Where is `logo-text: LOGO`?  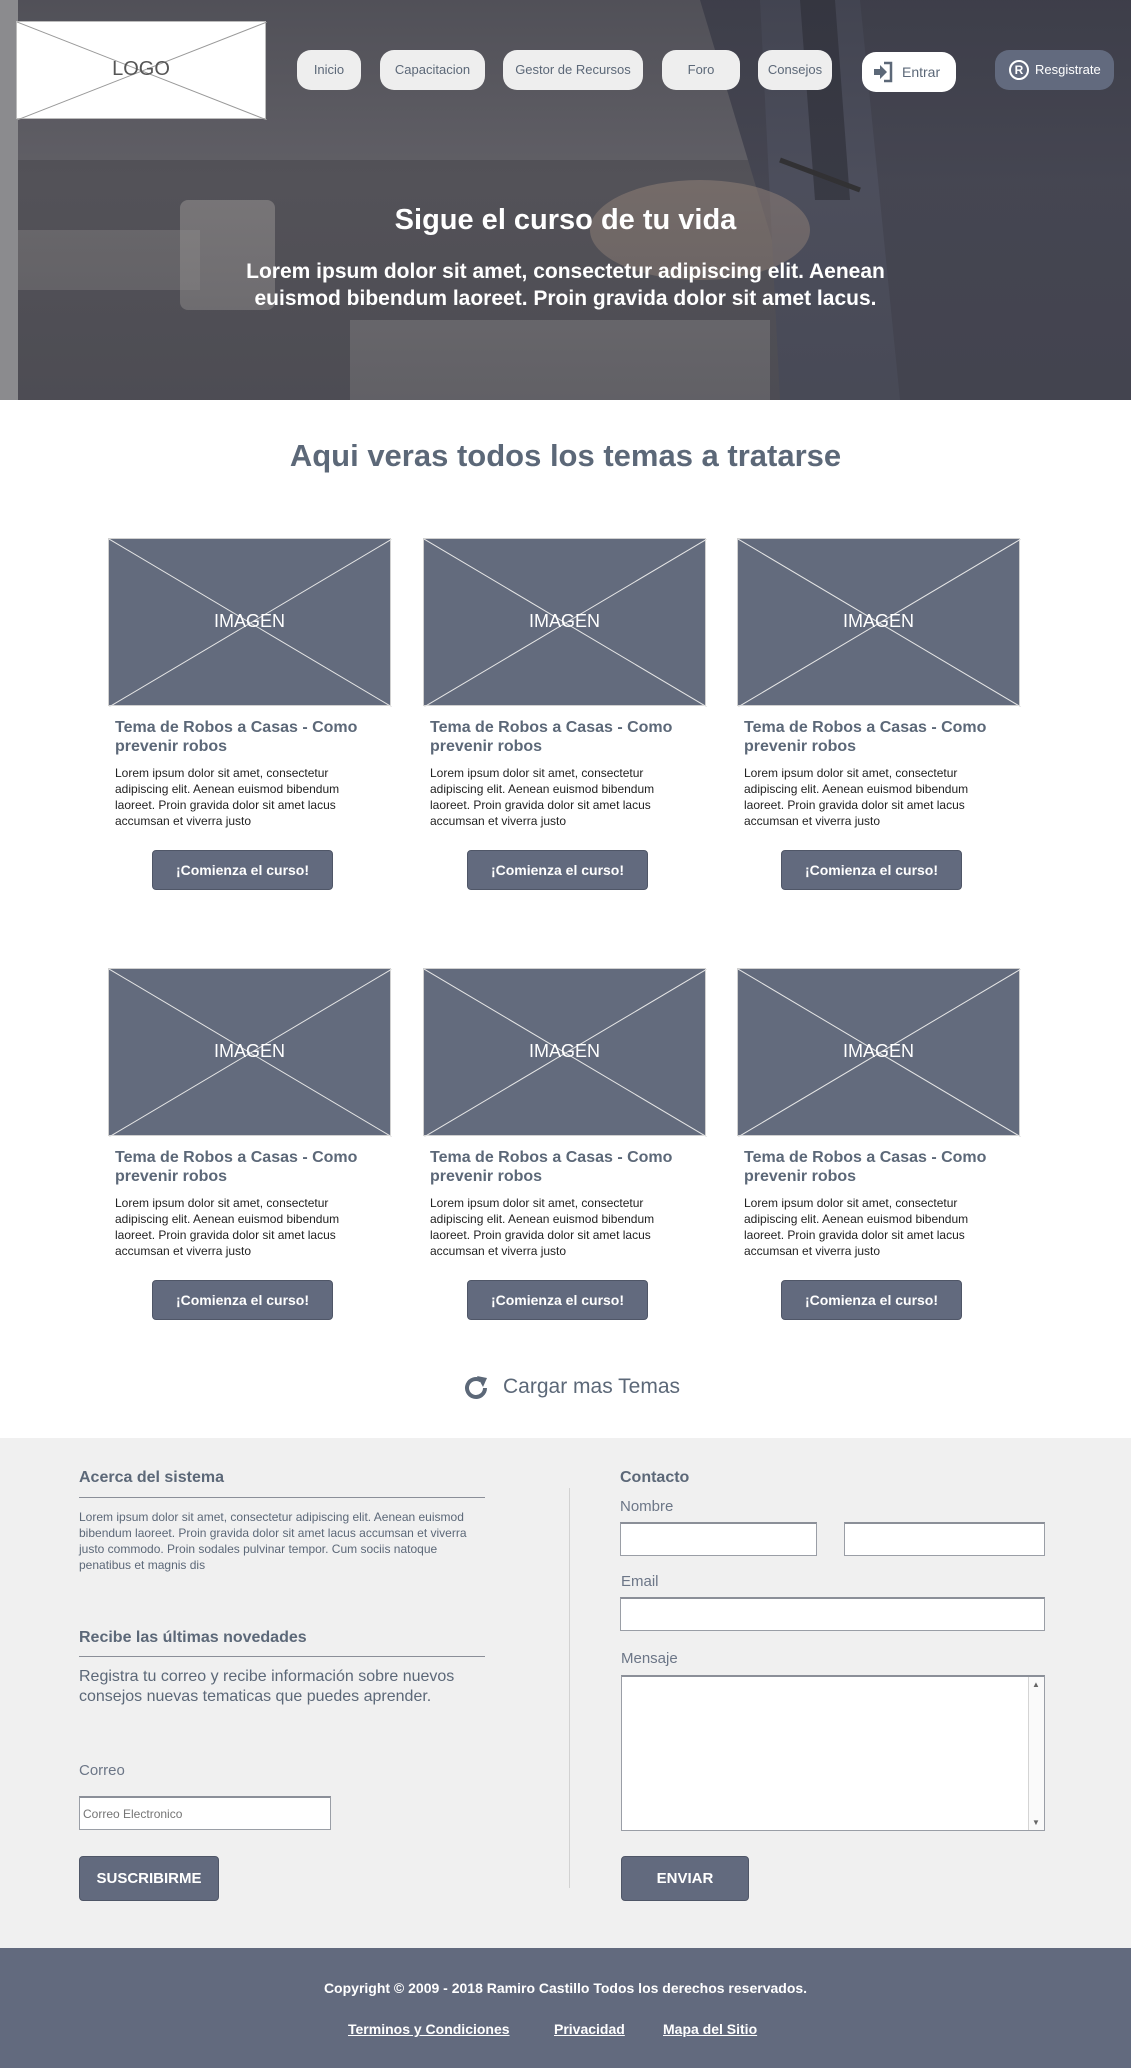
logo-text: LOGO is located at coordinates (141, 69).